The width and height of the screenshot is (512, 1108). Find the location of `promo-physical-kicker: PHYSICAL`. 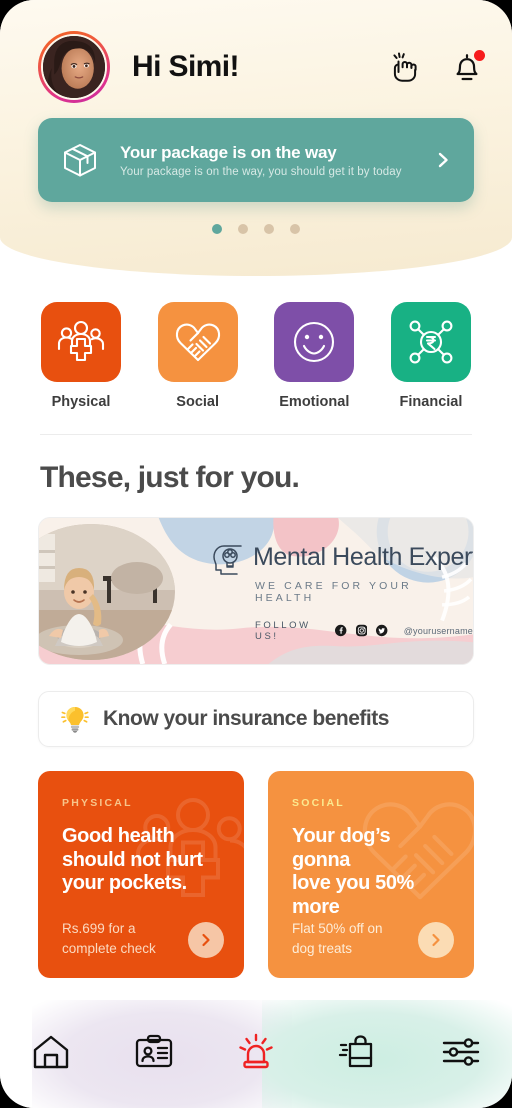

promo-physical-kicker: PHYSICAL is located at coordinates (97, 803).